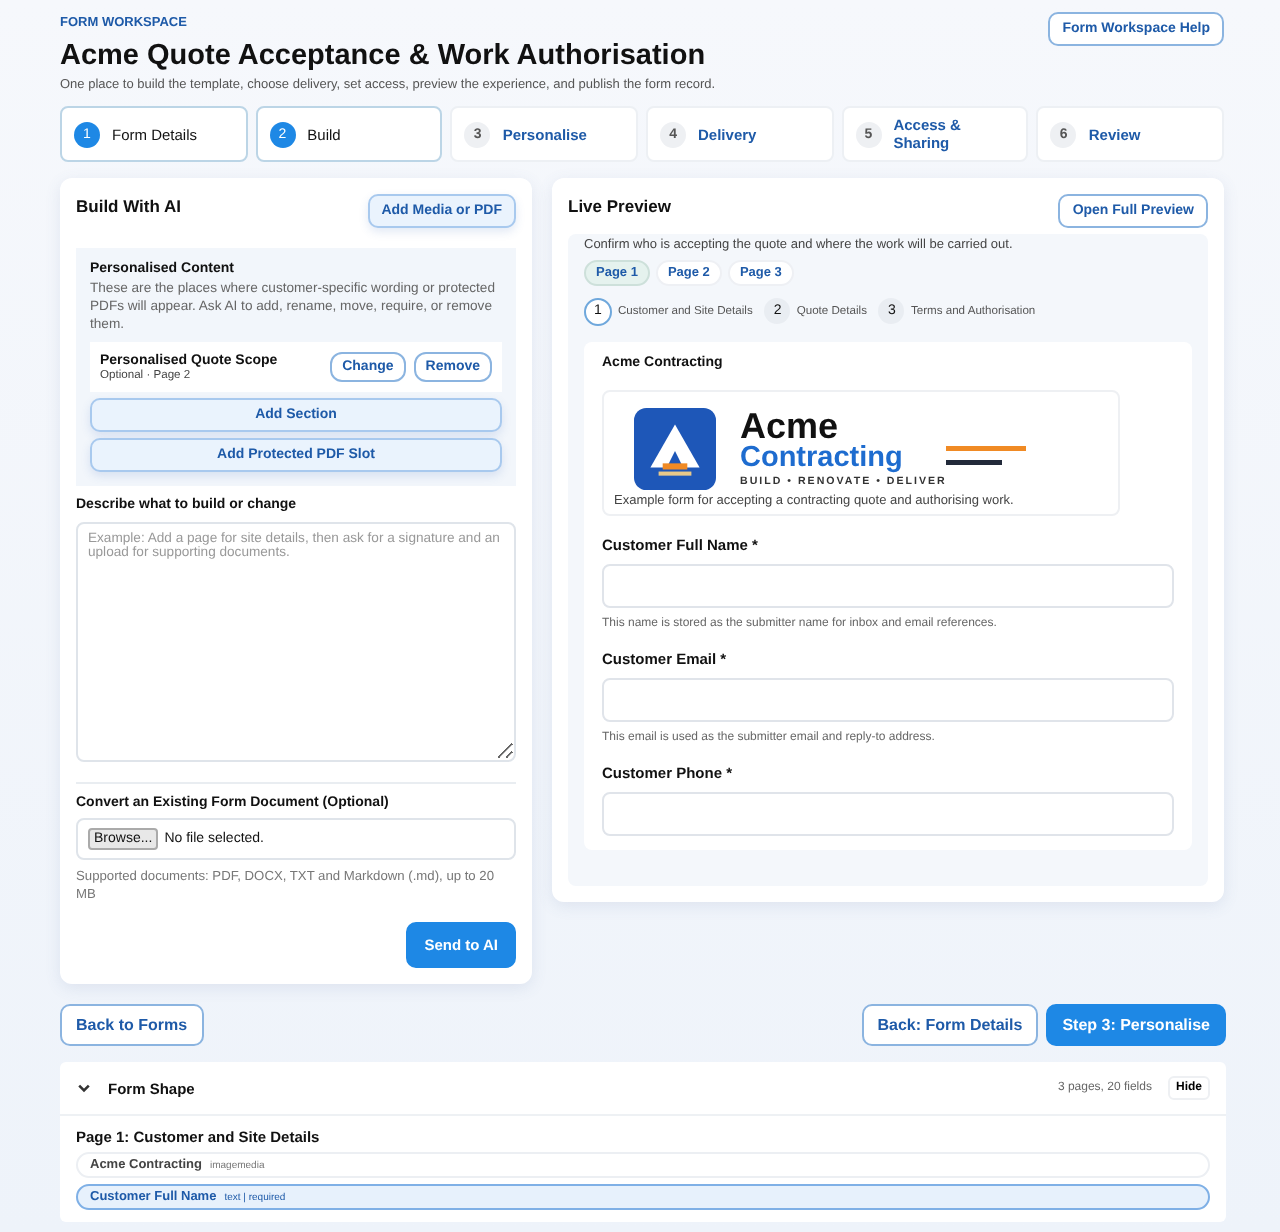 This screenshot has height=1232, width=1280. Describe the element at coordinates (822, 459) in the screenshot. I see `logo-word: Contracting` at that location.